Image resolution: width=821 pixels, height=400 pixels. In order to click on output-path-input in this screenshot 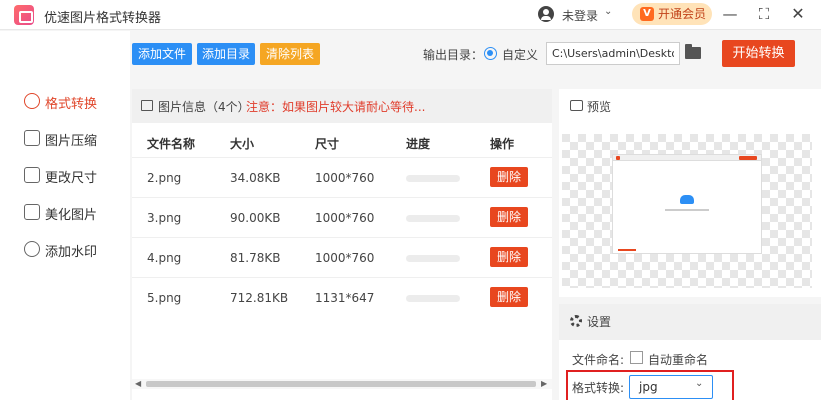, I will do `click(613, 53)`.